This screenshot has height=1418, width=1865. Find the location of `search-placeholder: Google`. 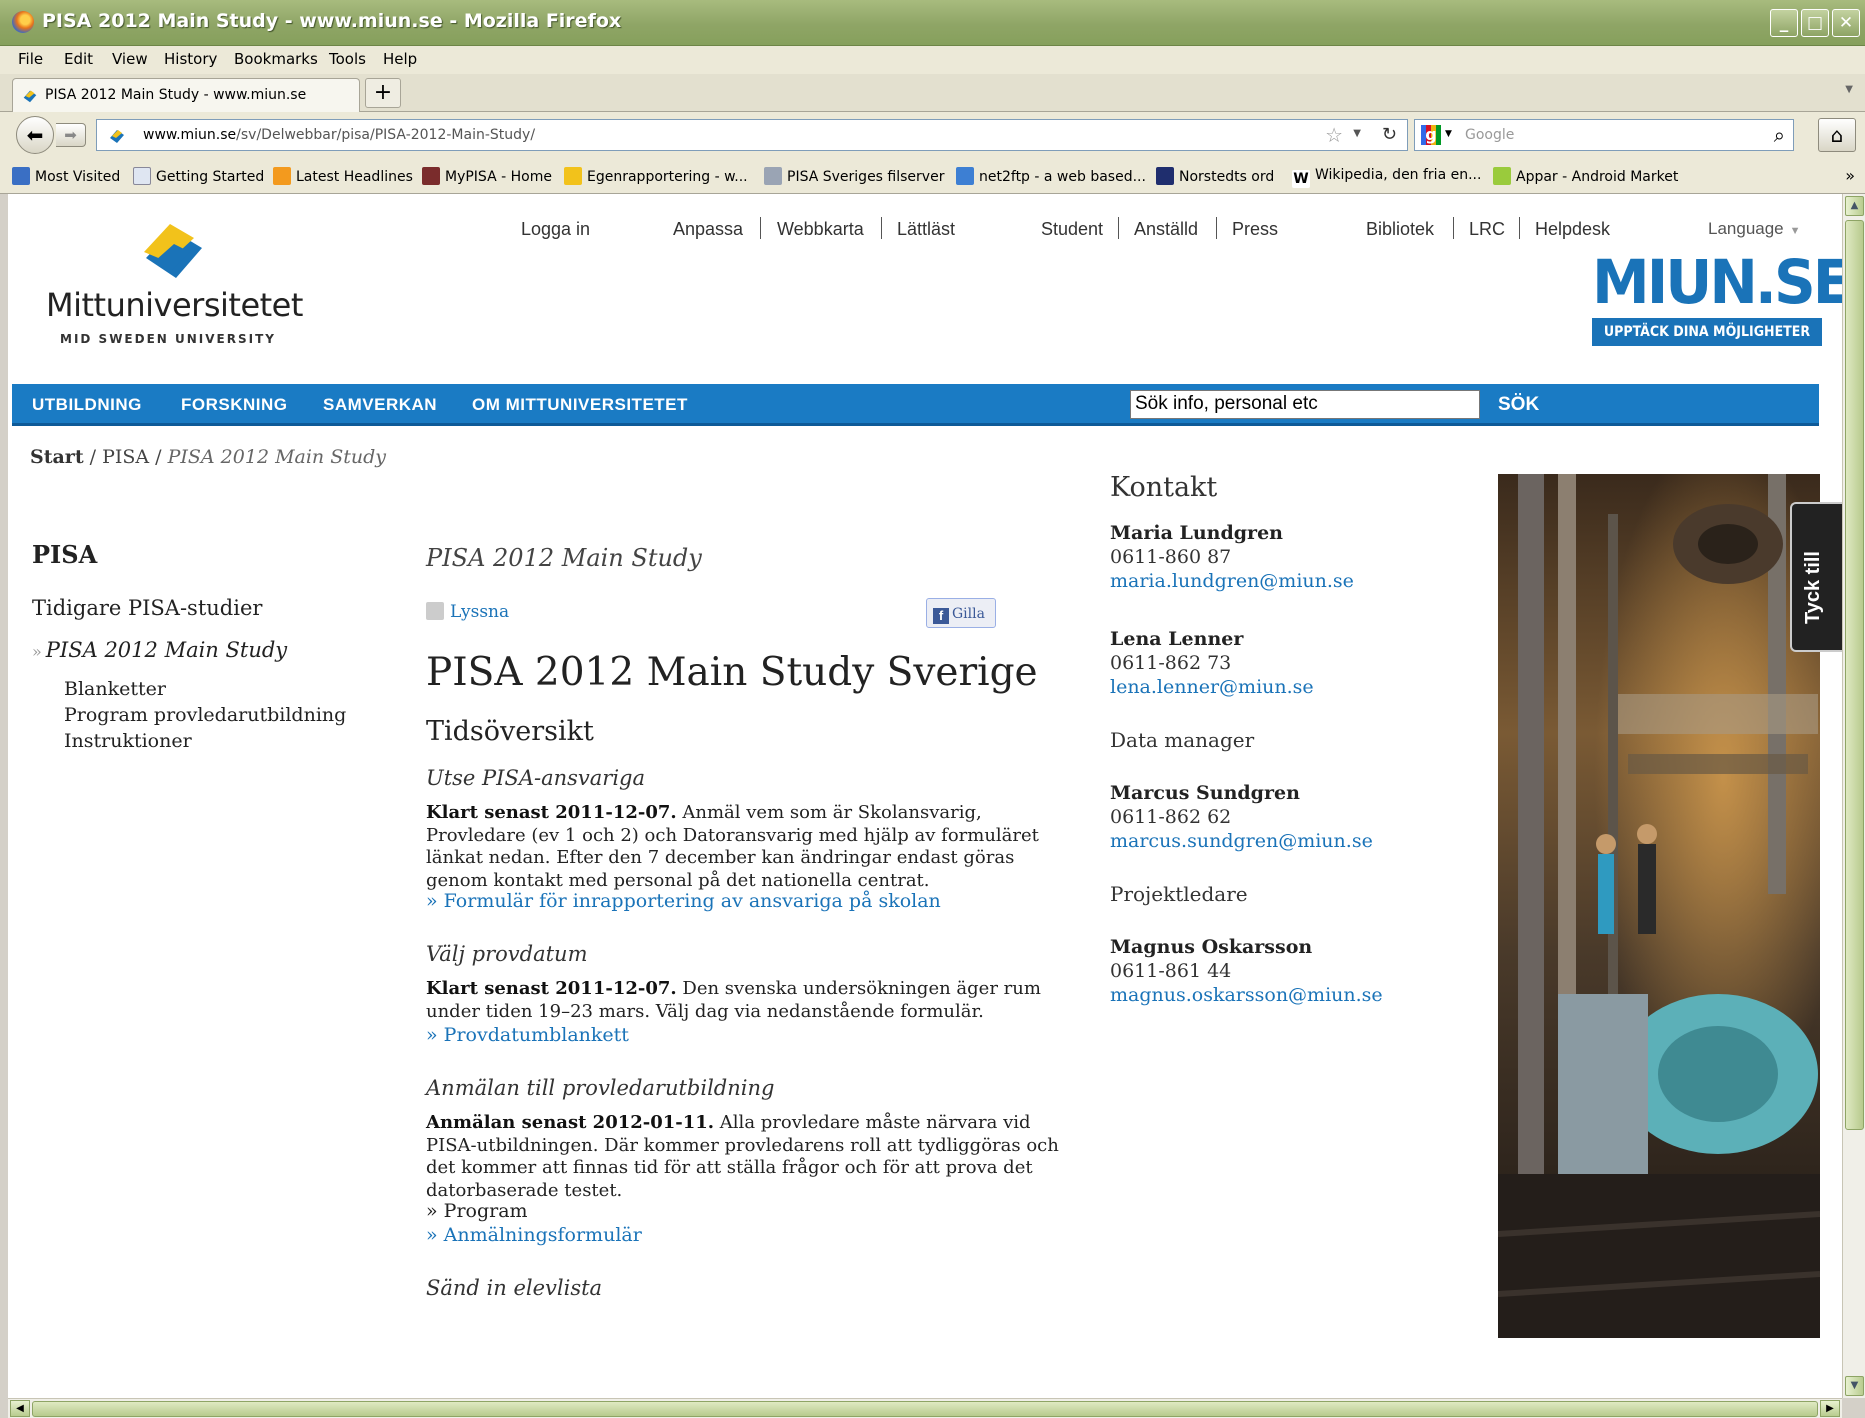

search-placeholder: Google is located at coordinates (1490, 135).